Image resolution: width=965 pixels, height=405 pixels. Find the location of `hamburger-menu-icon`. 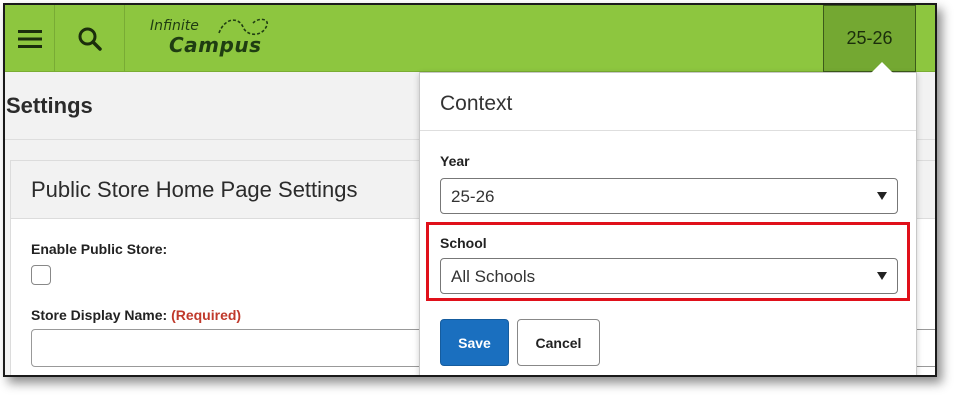

hamburger-menu-icon is located at coordinates (29, 38).